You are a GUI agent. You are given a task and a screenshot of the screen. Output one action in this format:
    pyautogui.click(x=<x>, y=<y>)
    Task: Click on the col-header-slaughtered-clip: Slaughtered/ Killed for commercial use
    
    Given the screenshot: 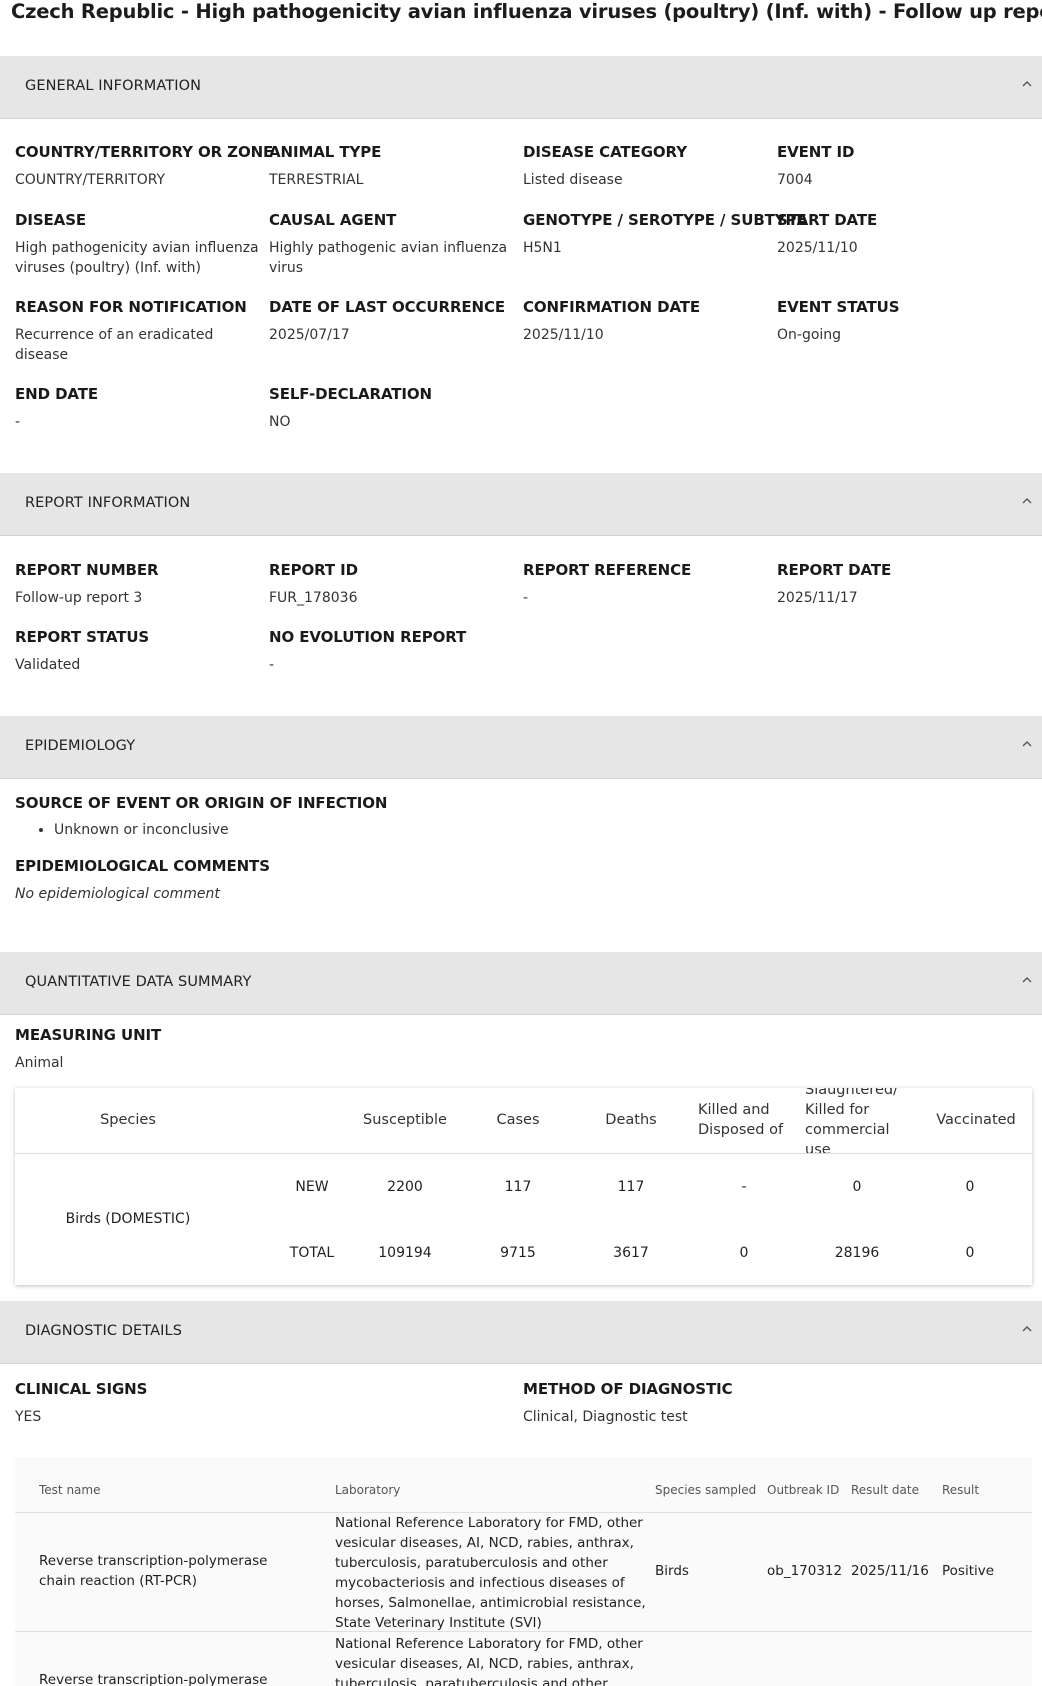 What is the action you would take?
    pyautogui.click(x=860, y=1121)
    